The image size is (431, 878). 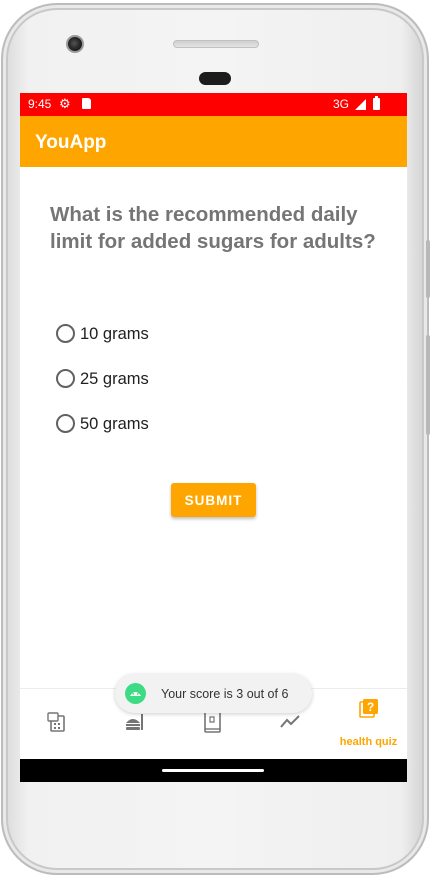 I want to click on option-label: 10 grams, so click(x=114, y=334).